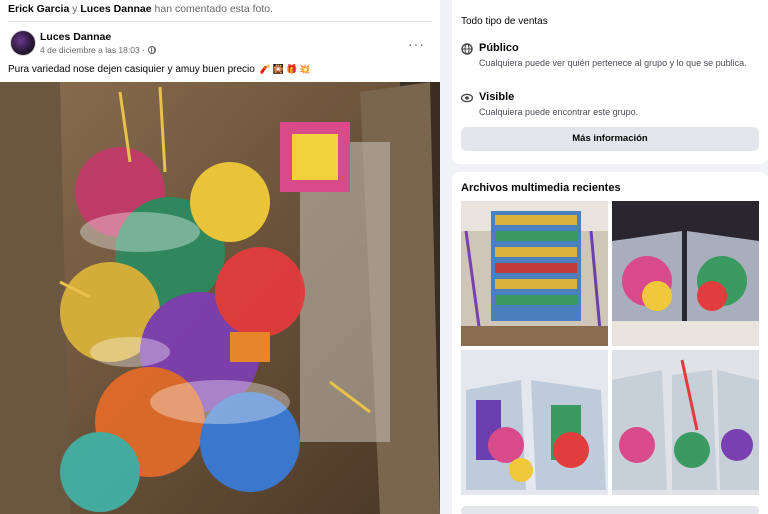 The image size is (768, 514). I want to click on activity-conjunction: y, so click(75, 9).